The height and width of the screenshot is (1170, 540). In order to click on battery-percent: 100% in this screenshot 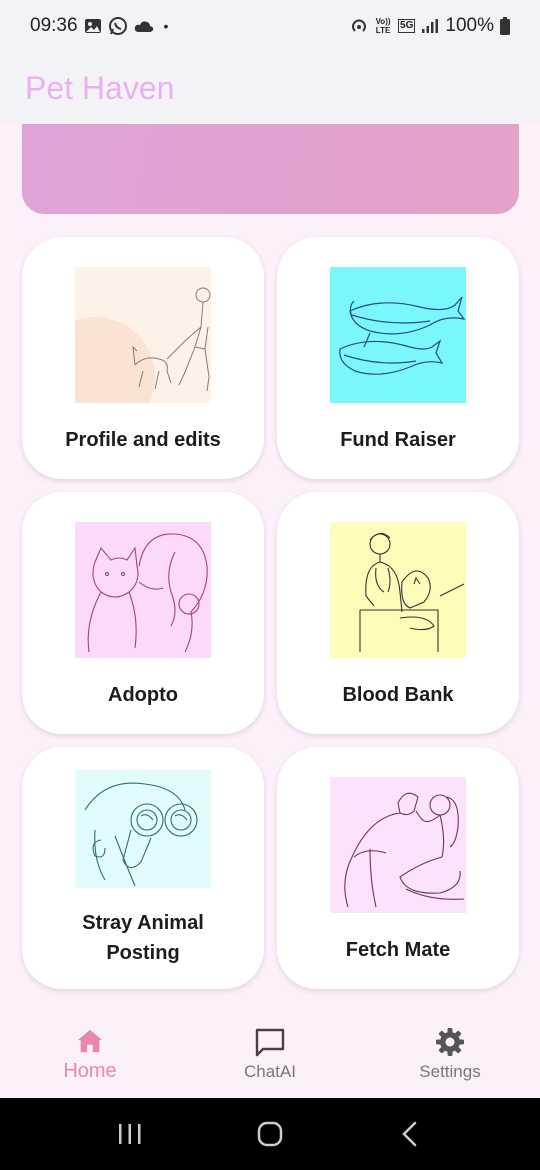, I will do `click(469, 25)`.